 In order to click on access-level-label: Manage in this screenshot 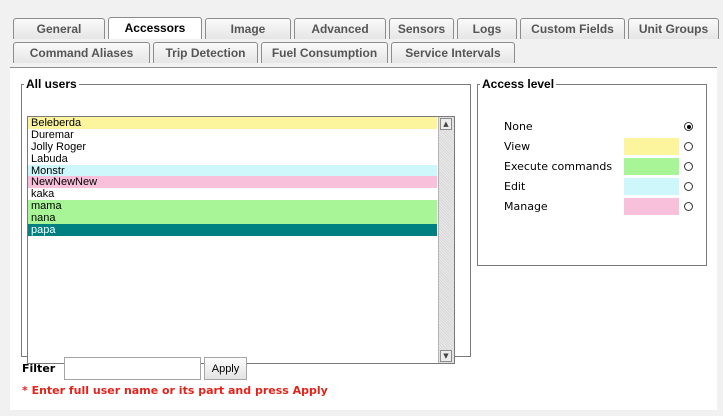, I will do `click(526, 206)`.